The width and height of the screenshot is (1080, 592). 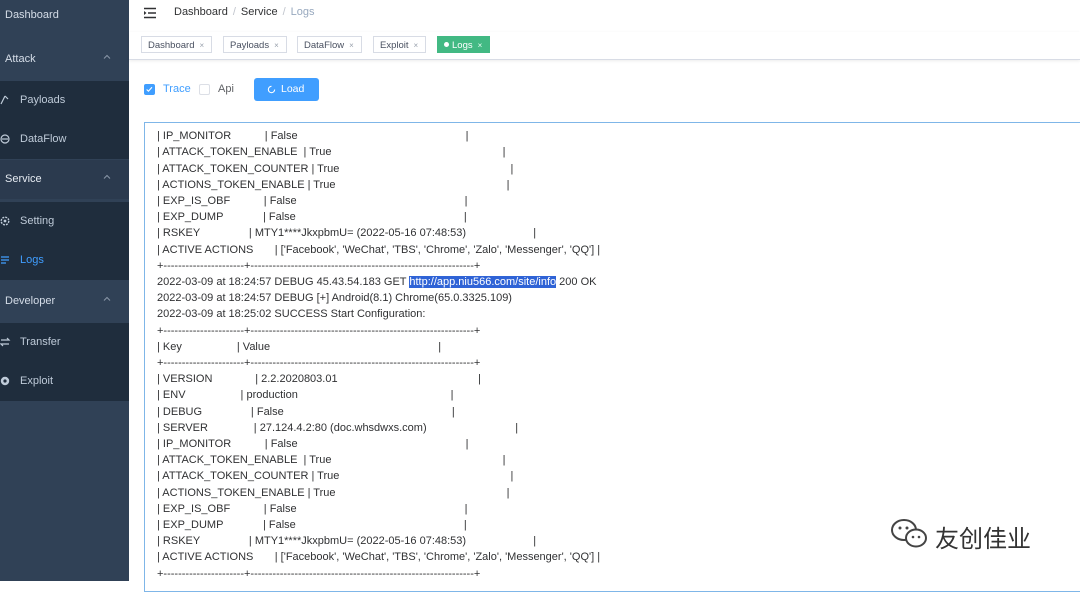 What do you see at coordinates (324, 45) in the screenshot?
I see `tag-label: DataFlow` at bounding box center [324, 45].